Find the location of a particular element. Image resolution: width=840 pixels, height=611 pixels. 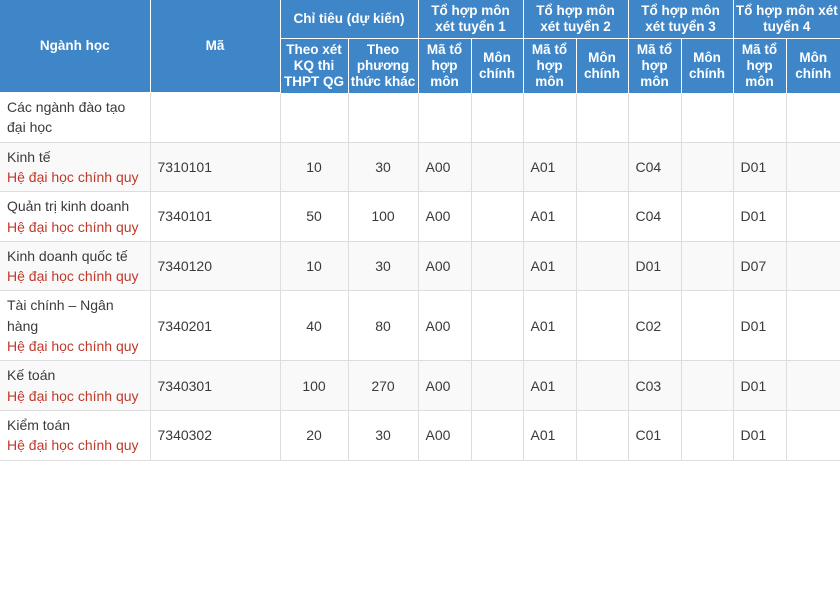

cell-combo-3-code is located at coordinates (655, 117).